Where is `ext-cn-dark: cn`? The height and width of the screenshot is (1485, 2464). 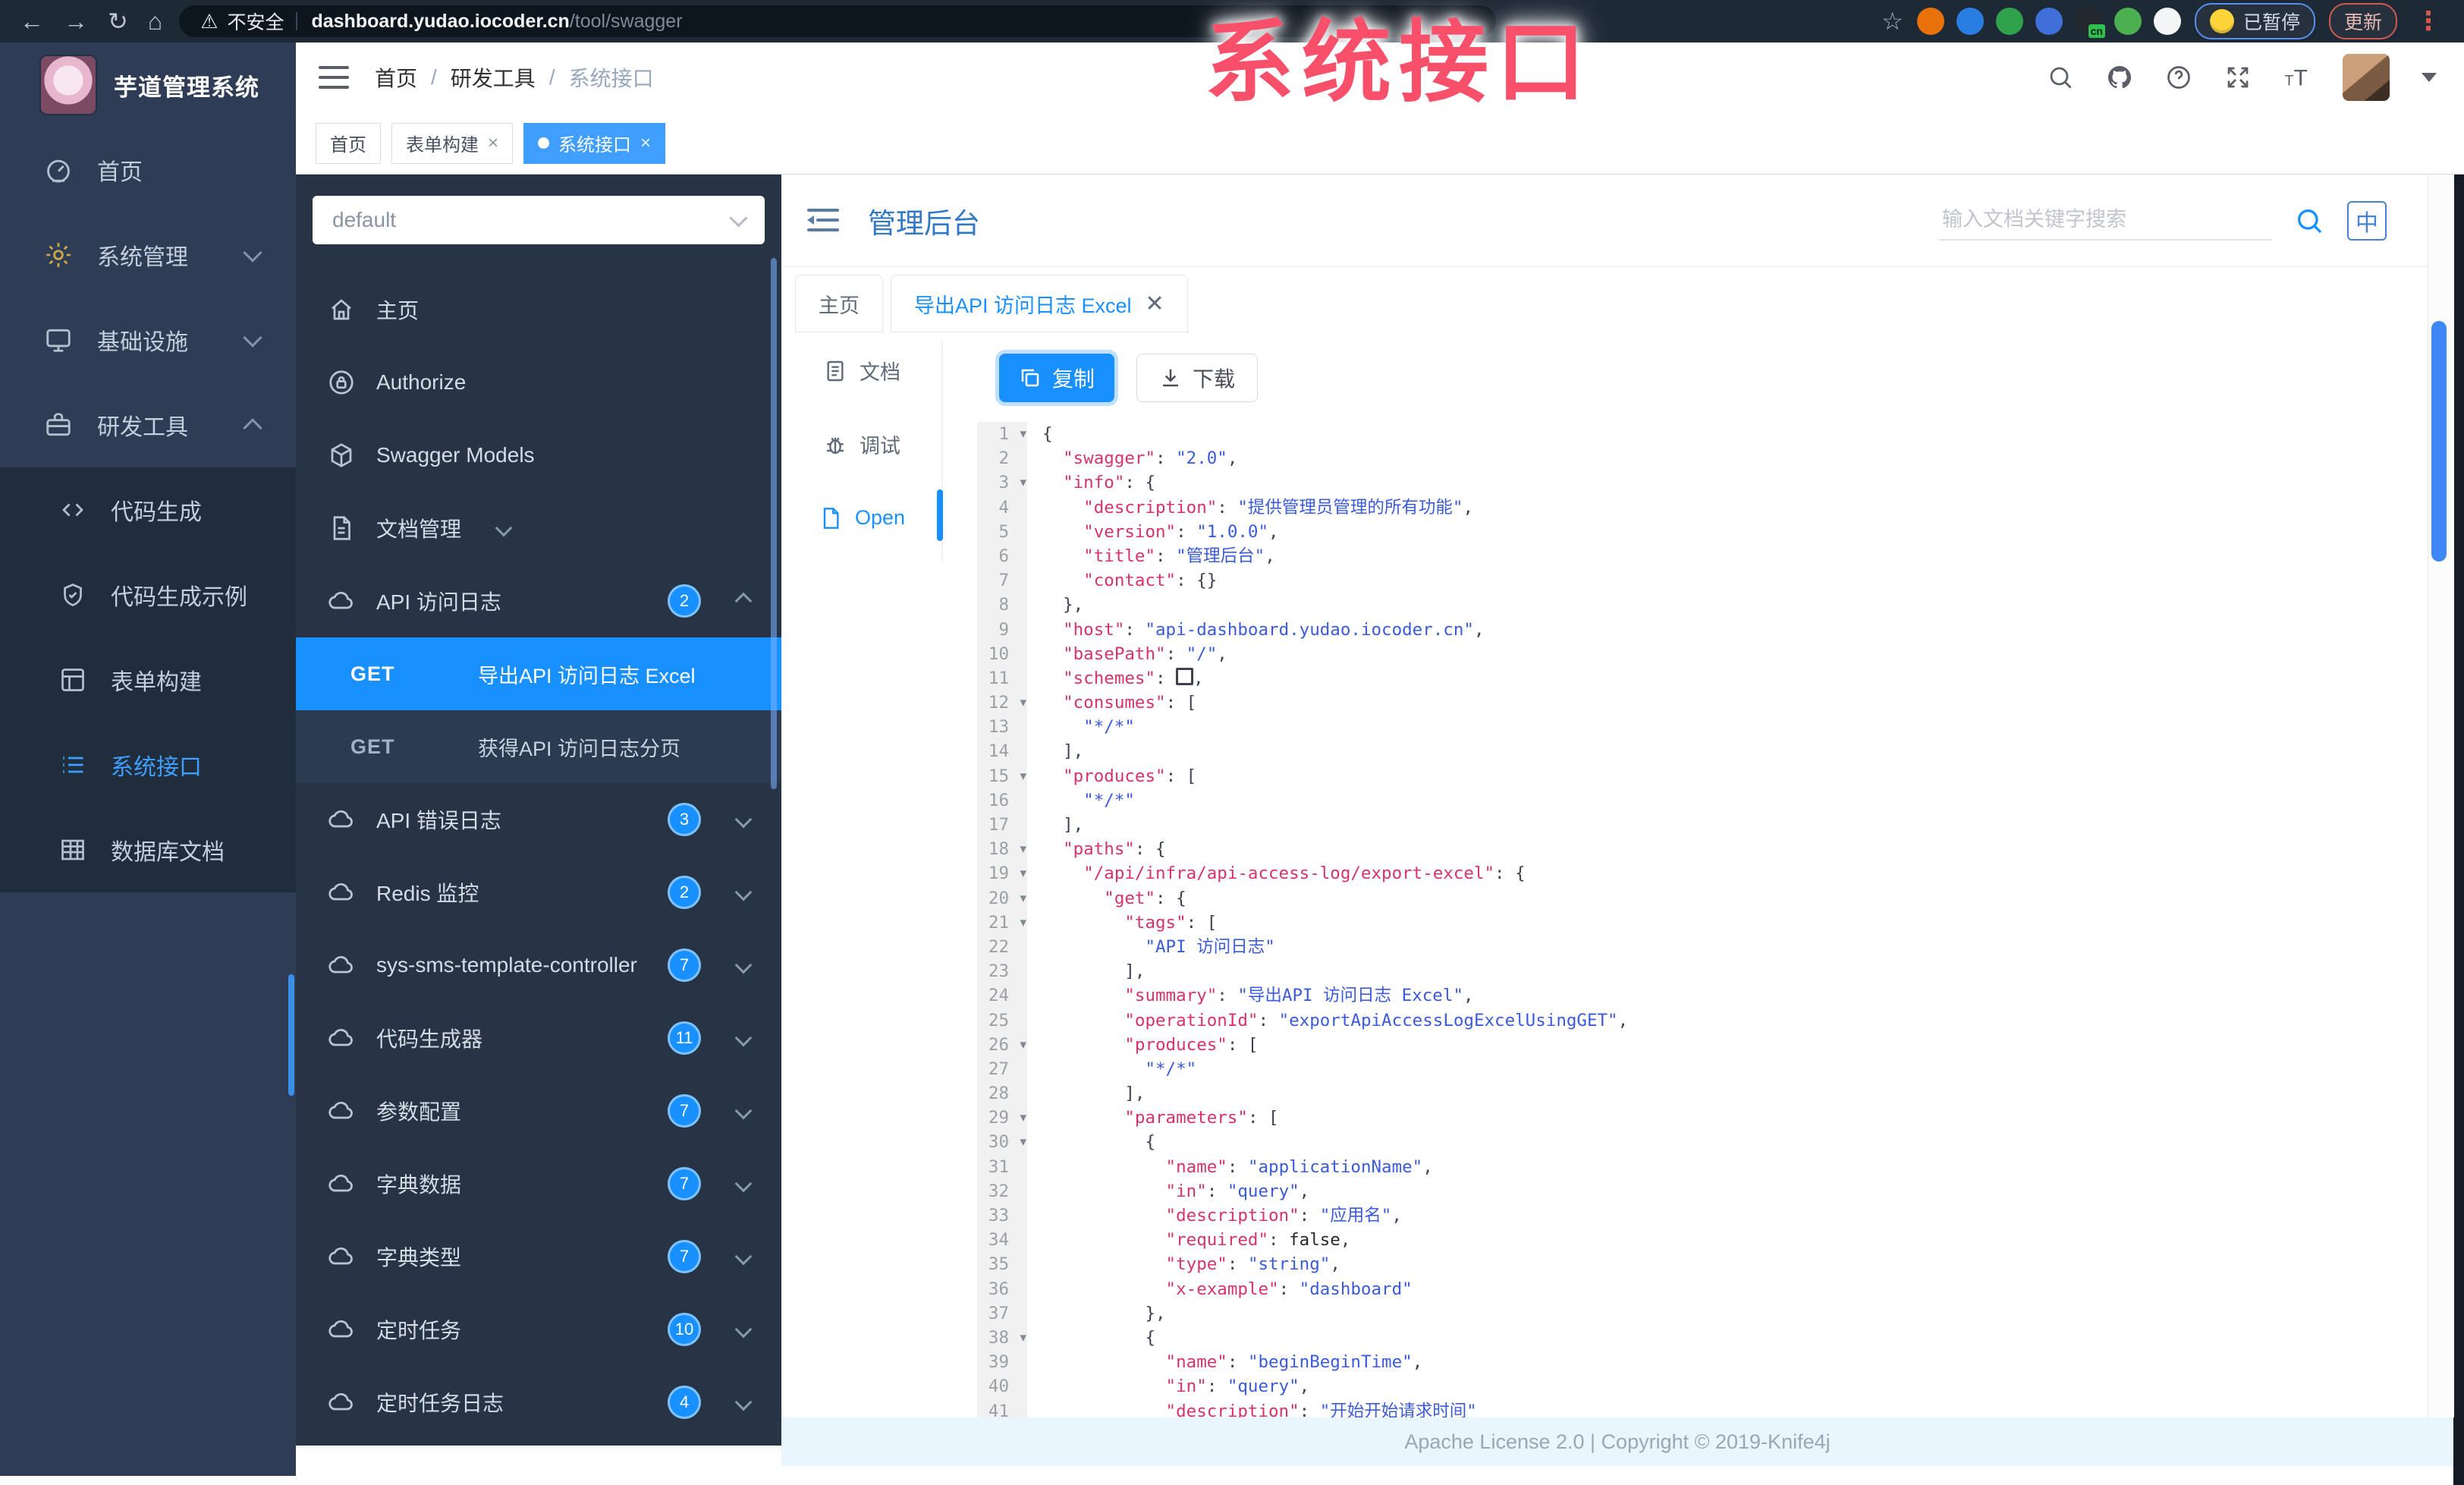
ext-cn-dark: cn is located at coordinates (2089, 23).